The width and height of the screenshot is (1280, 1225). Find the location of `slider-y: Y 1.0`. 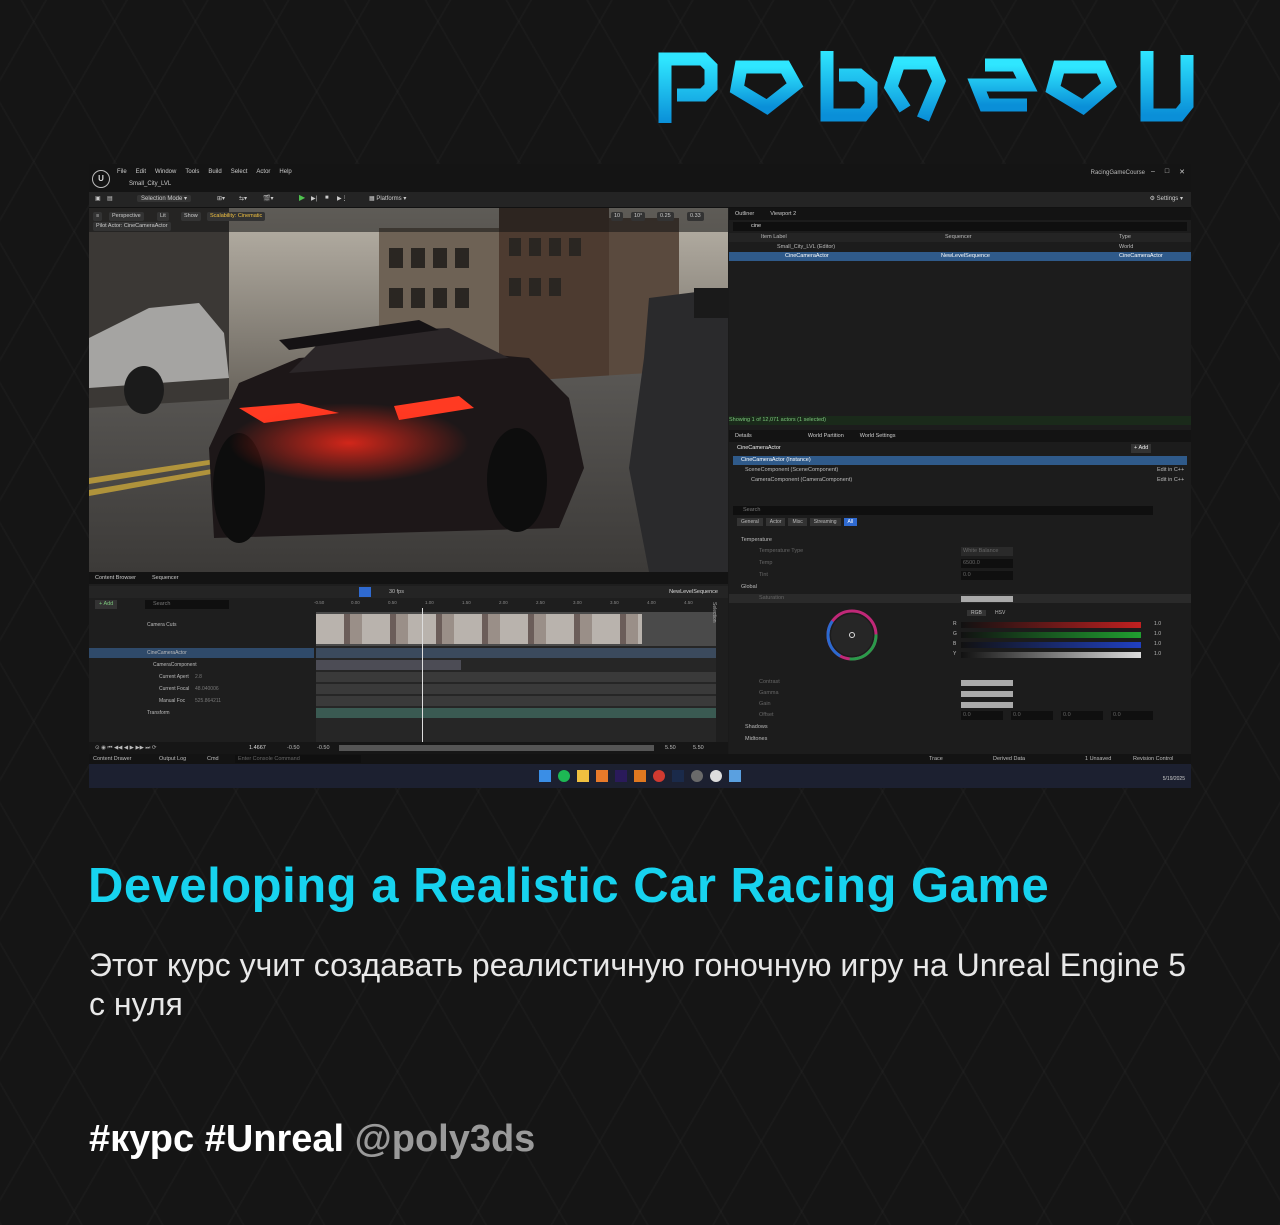

slider-y: Y 1.0 is located at coordinates (1057, 654).